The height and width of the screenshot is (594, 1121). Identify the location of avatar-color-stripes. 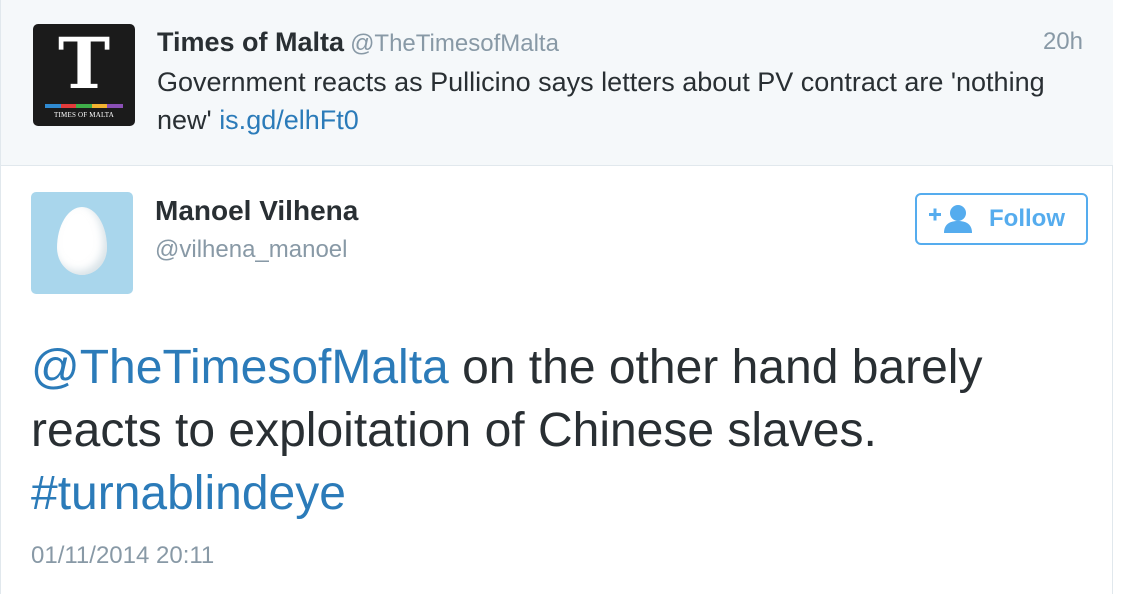
(84, 106).